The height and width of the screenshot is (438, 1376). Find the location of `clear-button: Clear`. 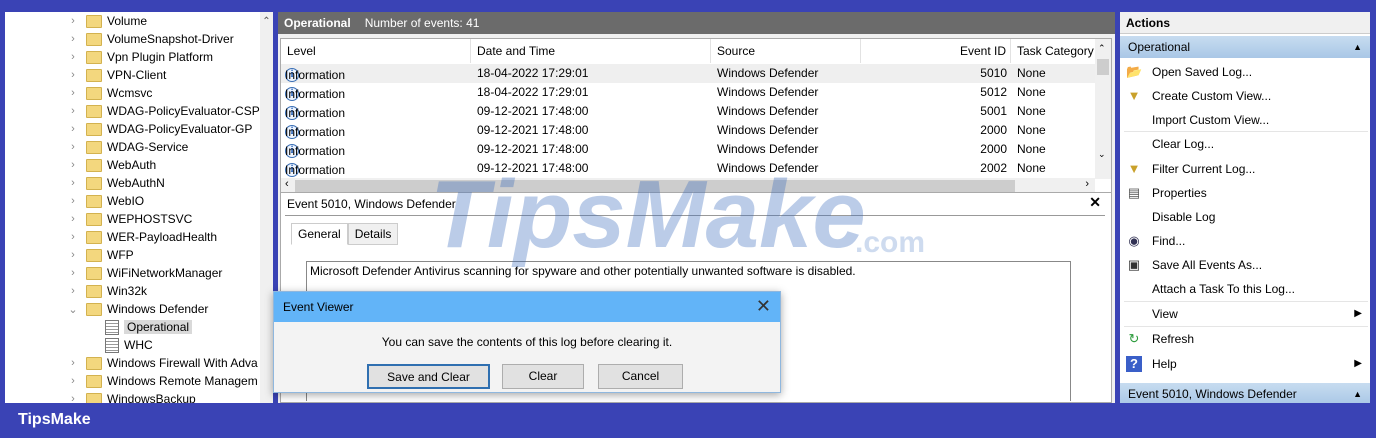

clear-button: Clear is located at coordinates (543, 376).